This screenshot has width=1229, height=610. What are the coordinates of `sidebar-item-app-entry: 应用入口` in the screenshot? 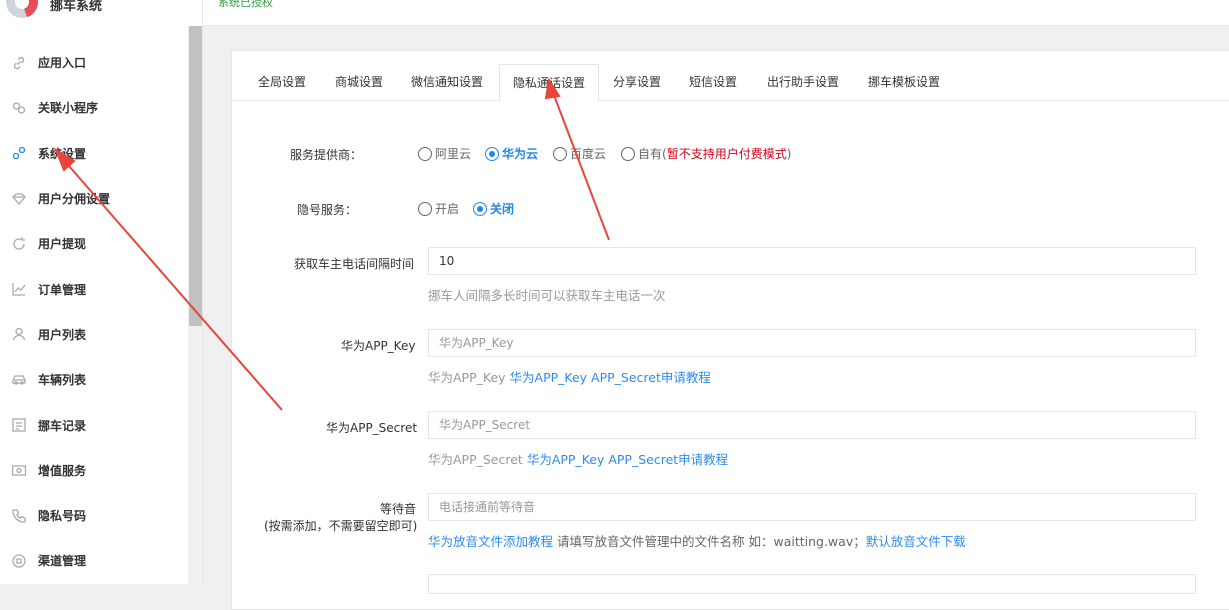 It's located at (94, 62).